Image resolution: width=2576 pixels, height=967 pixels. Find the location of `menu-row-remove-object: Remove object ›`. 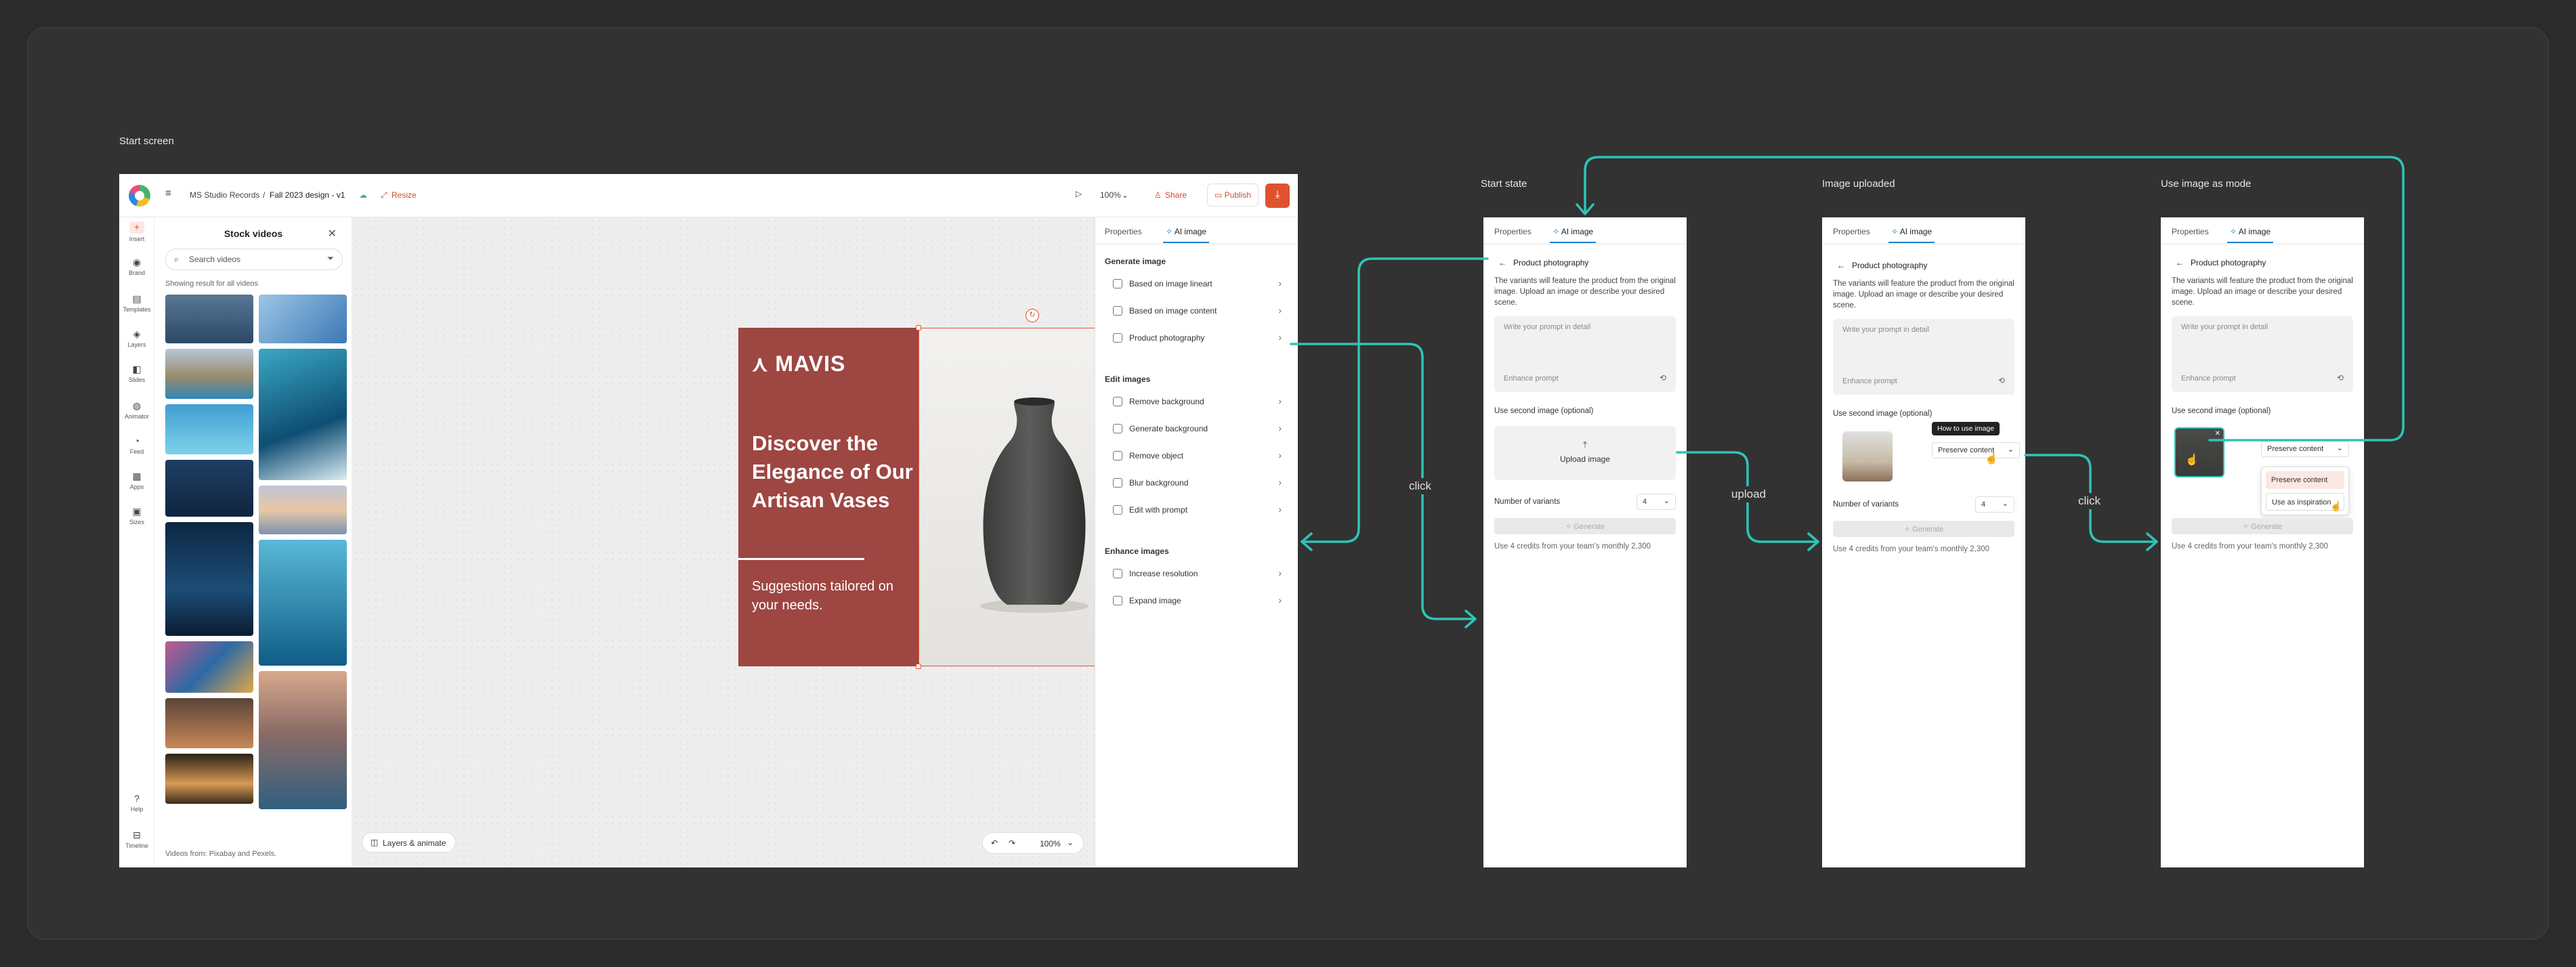

menu-row-remove-object: Remove object › is located at coordinates (1196, 456).